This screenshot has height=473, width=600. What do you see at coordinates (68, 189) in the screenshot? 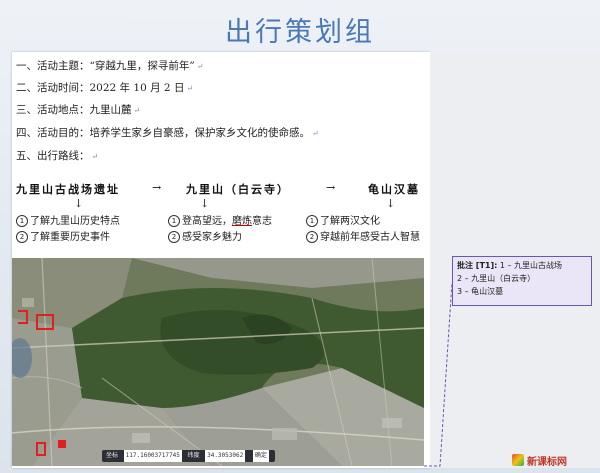
I see `route-stop-1: 九里山古战场遗址` at bounding box center [68, 189].